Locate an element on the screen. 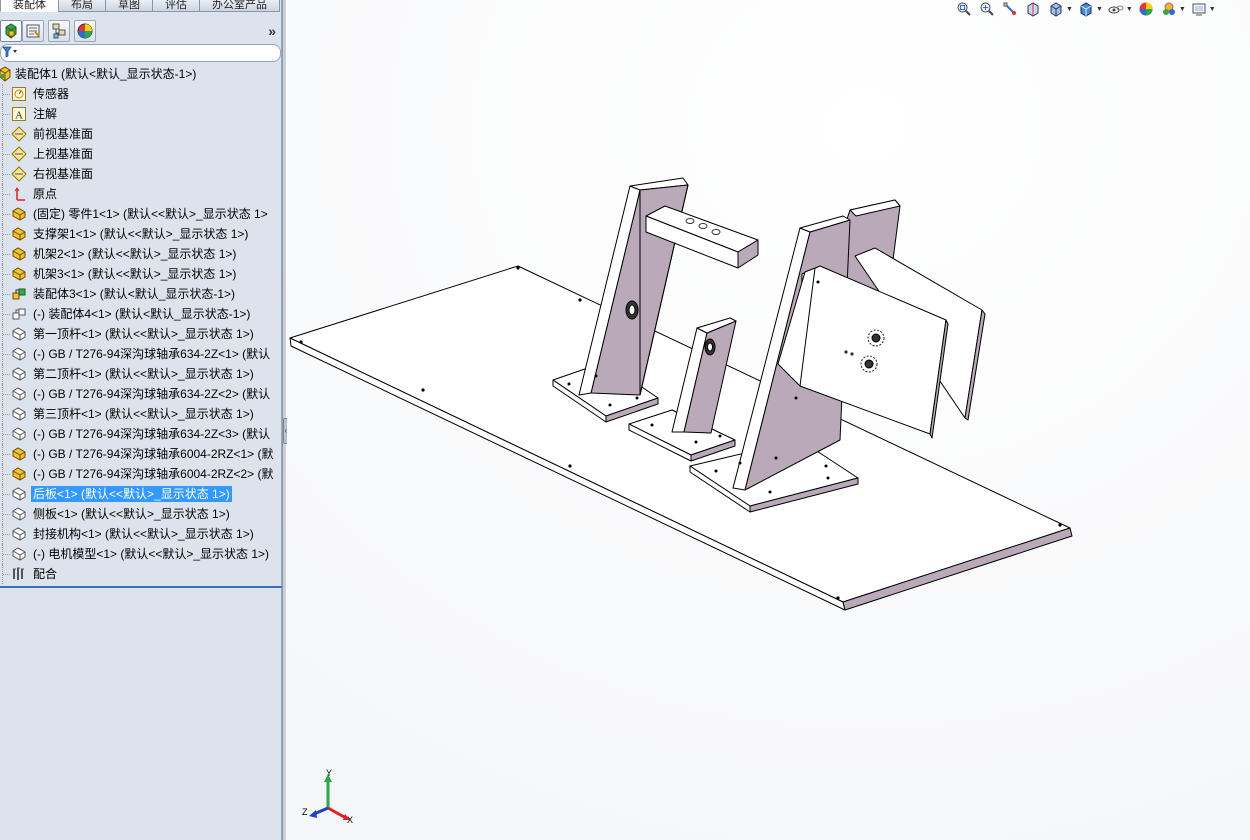 The width and height of the screenshot is (1250, 840). tree-item: 前视基准面 is located at coordinates (141, 134).